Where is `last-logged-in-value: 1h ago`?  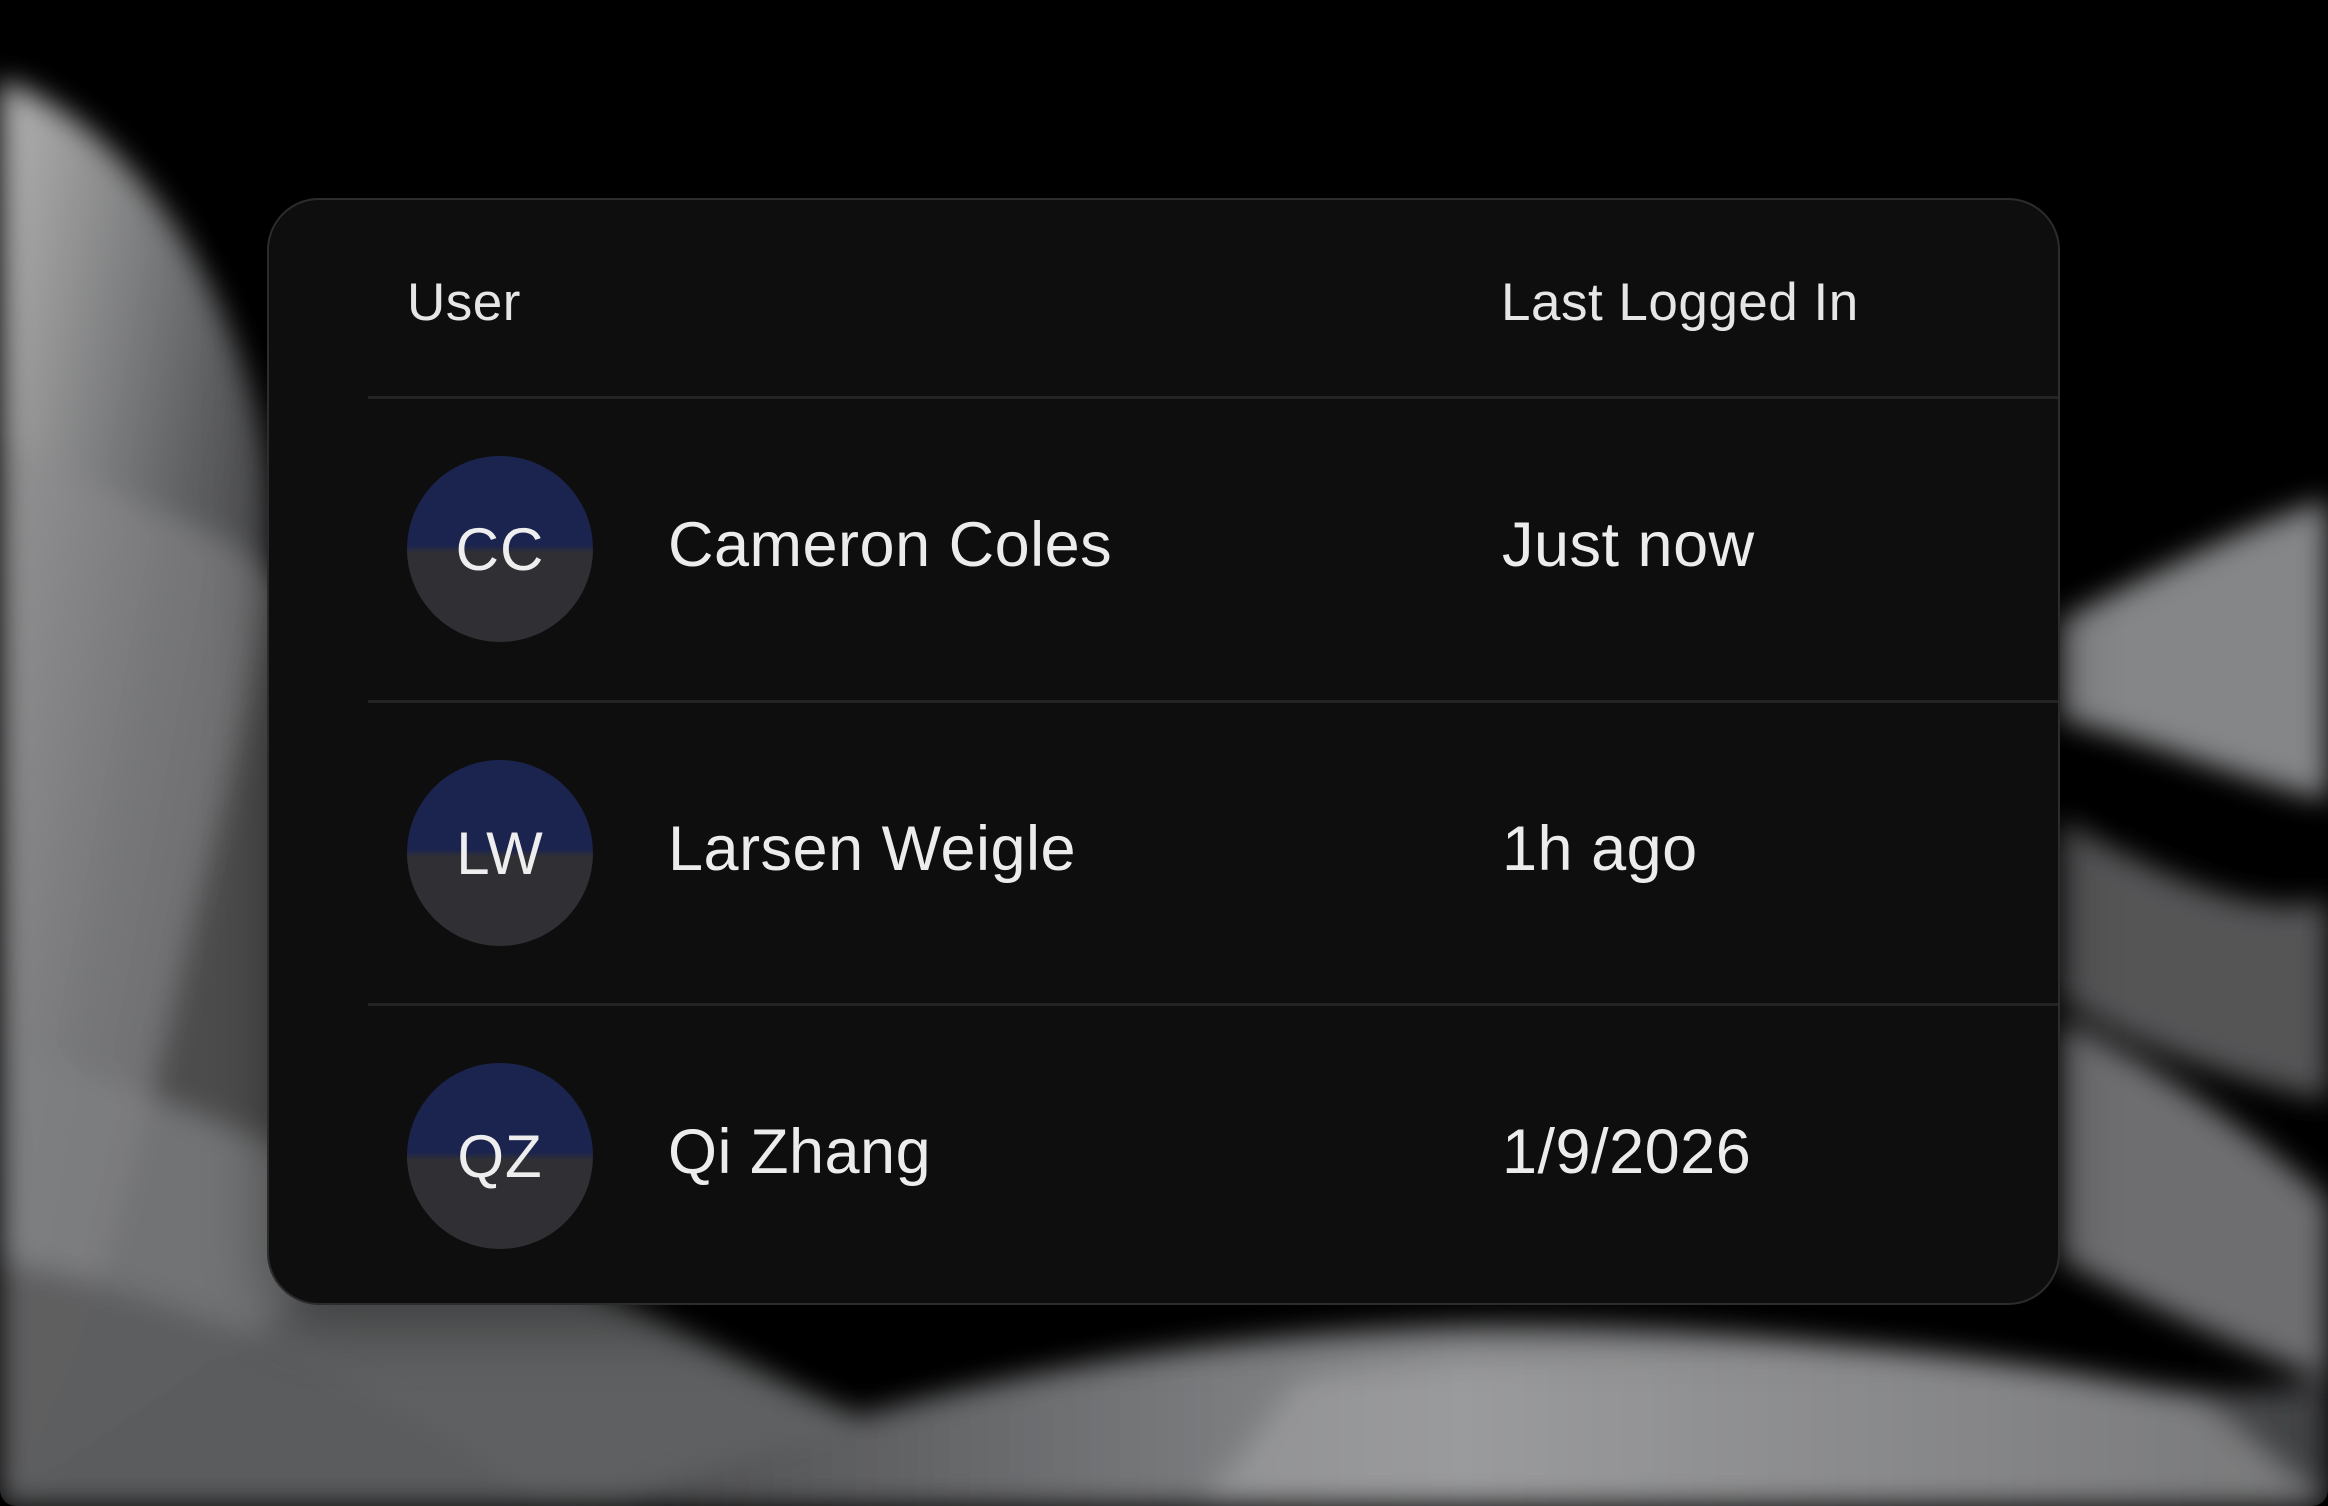
last-logged-in-value: 1h ago is located at coordinates (1600, 849).